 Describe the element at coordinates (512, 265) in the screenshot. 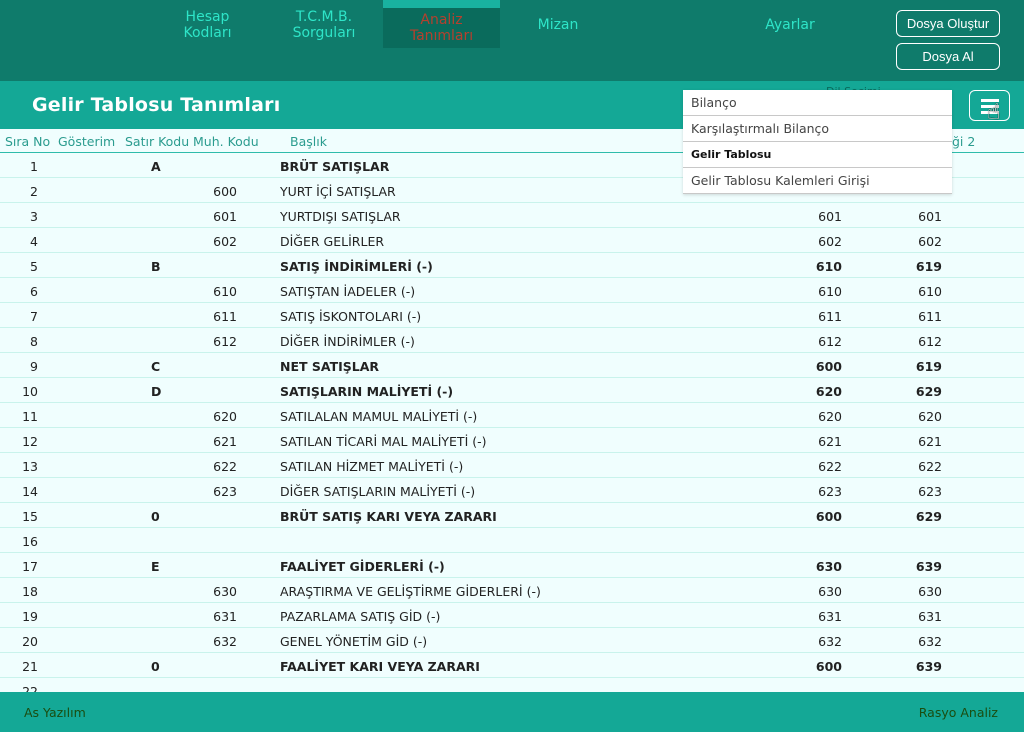

I see `table-row: 5 B SATIŞ İNDİRİMLERİ (-) 610 619` at that location.